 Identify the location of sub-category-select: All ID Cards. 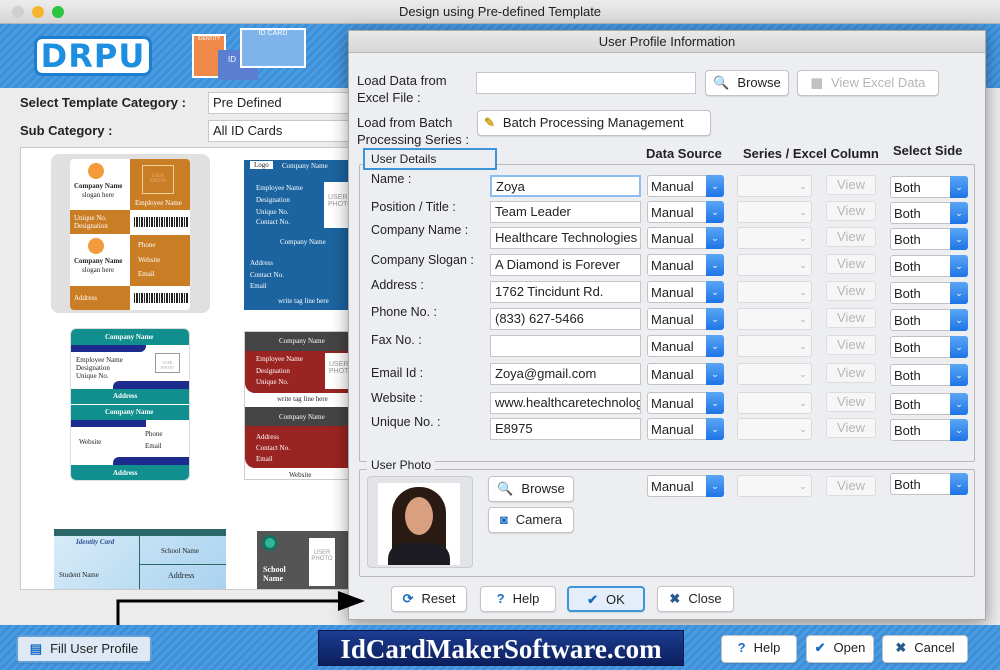
(283, 131).